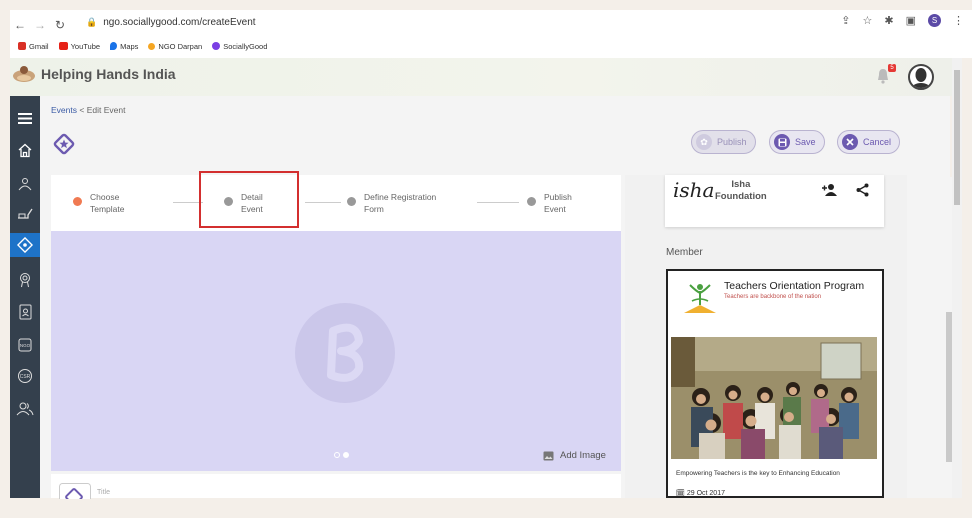 This screenshot has height=518, width=972. I want to click on back-icon: ←, so click(20, 25).